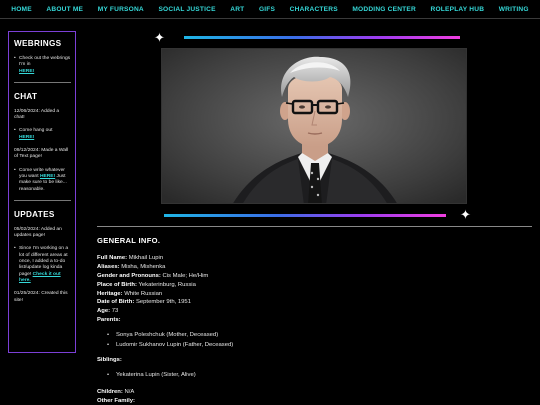 This screenshot has width=540, height=405. I want to click on birthplace-row: Place of Birth: Yekaterinburg, Russia, so click(146, 284).